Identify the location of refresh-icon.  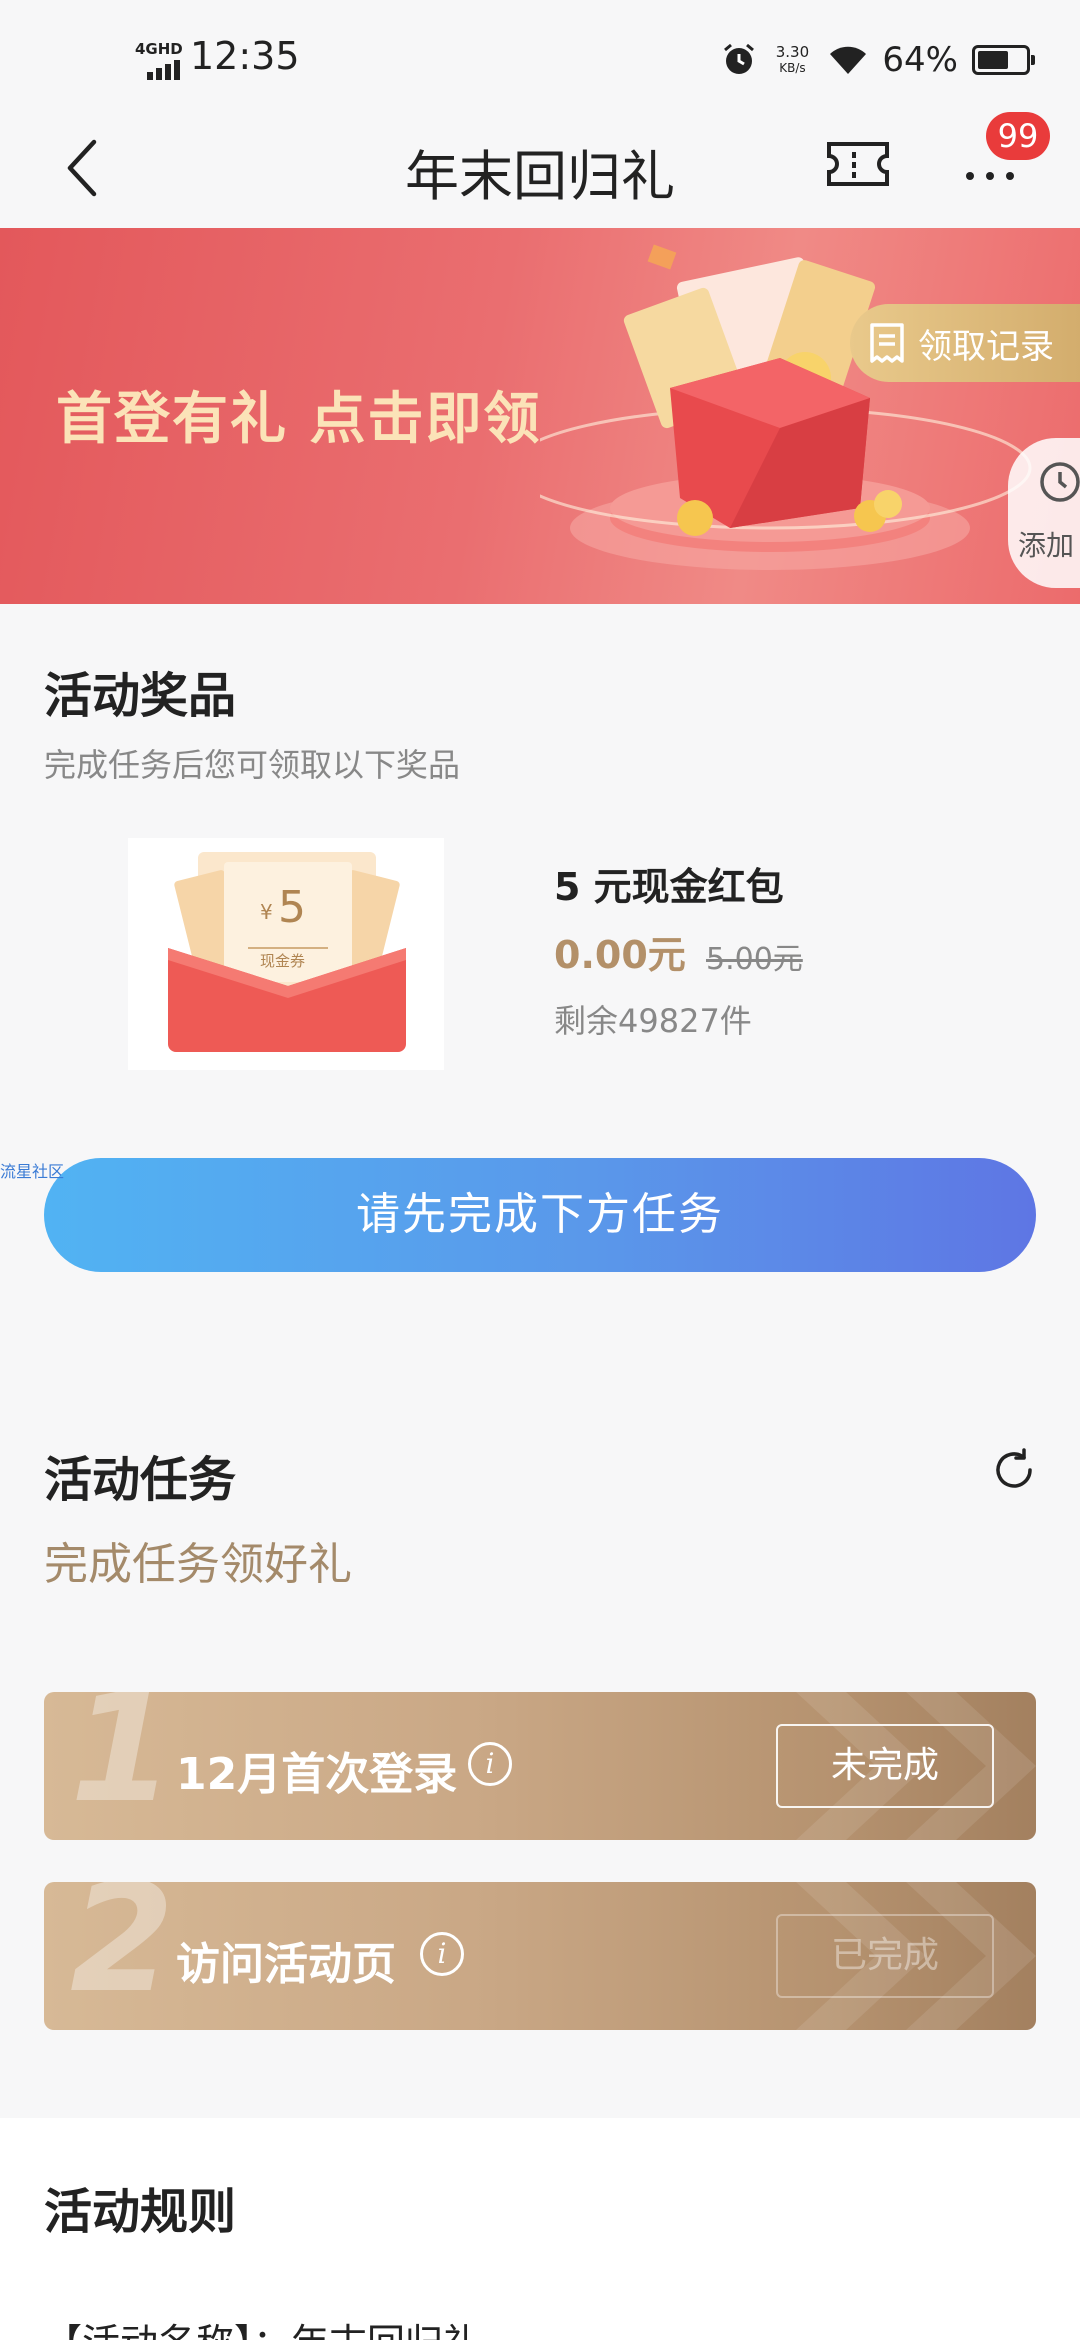
(1014, 1470).